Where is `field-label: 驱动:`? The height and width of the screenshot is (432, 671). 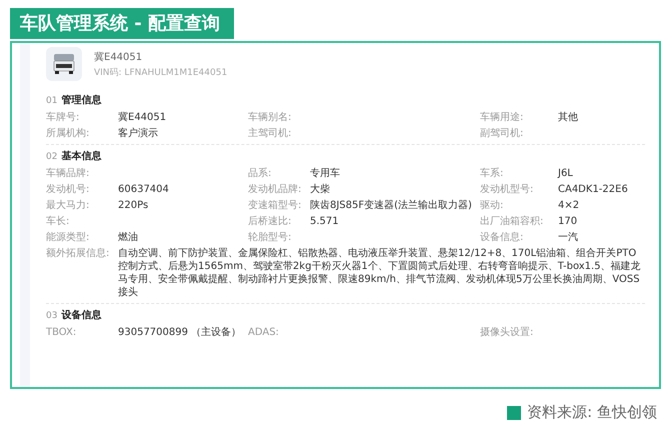 field-label: 驱动: is located at coordinates (492, 205).